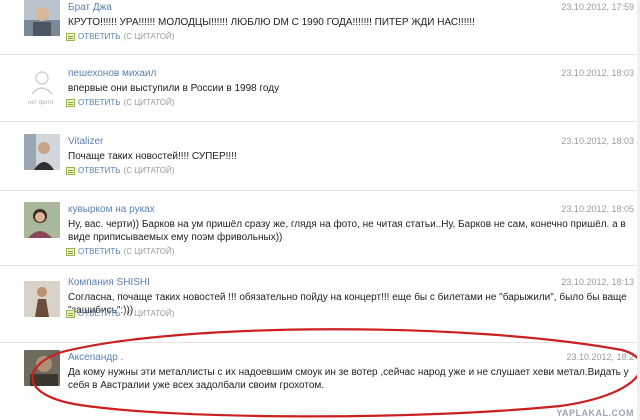 The height and width of the screenshot is (420, 640). Describe the element at coordinates (595, 413) in the screenshot. I see `site-watermark: YAPLAKAL.COM` at that location.